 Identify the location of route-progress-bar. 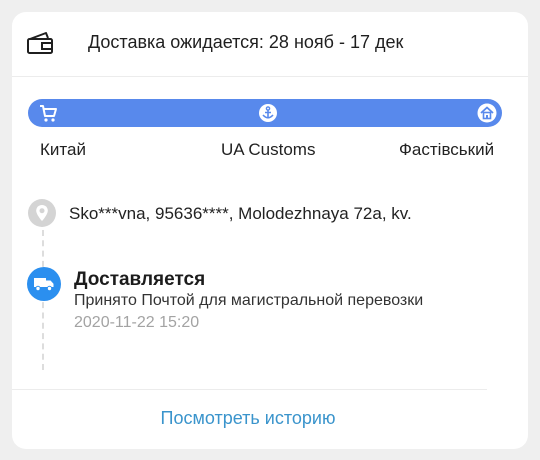
(265, 113).